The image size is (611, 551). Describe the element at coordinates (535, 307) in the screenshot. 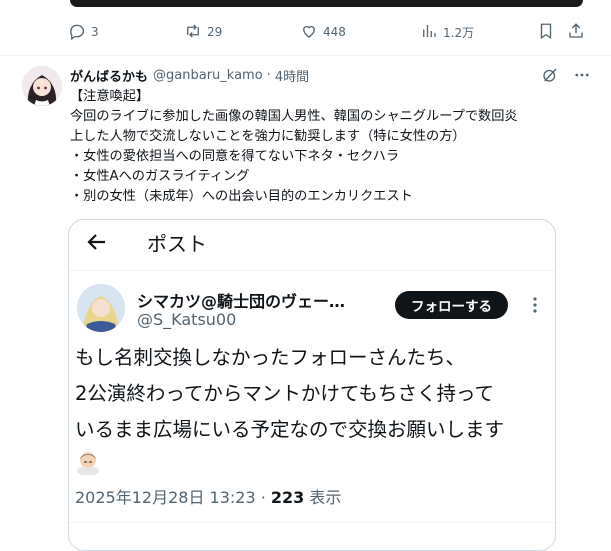

I see `embedded-more-options-icon` at that location.